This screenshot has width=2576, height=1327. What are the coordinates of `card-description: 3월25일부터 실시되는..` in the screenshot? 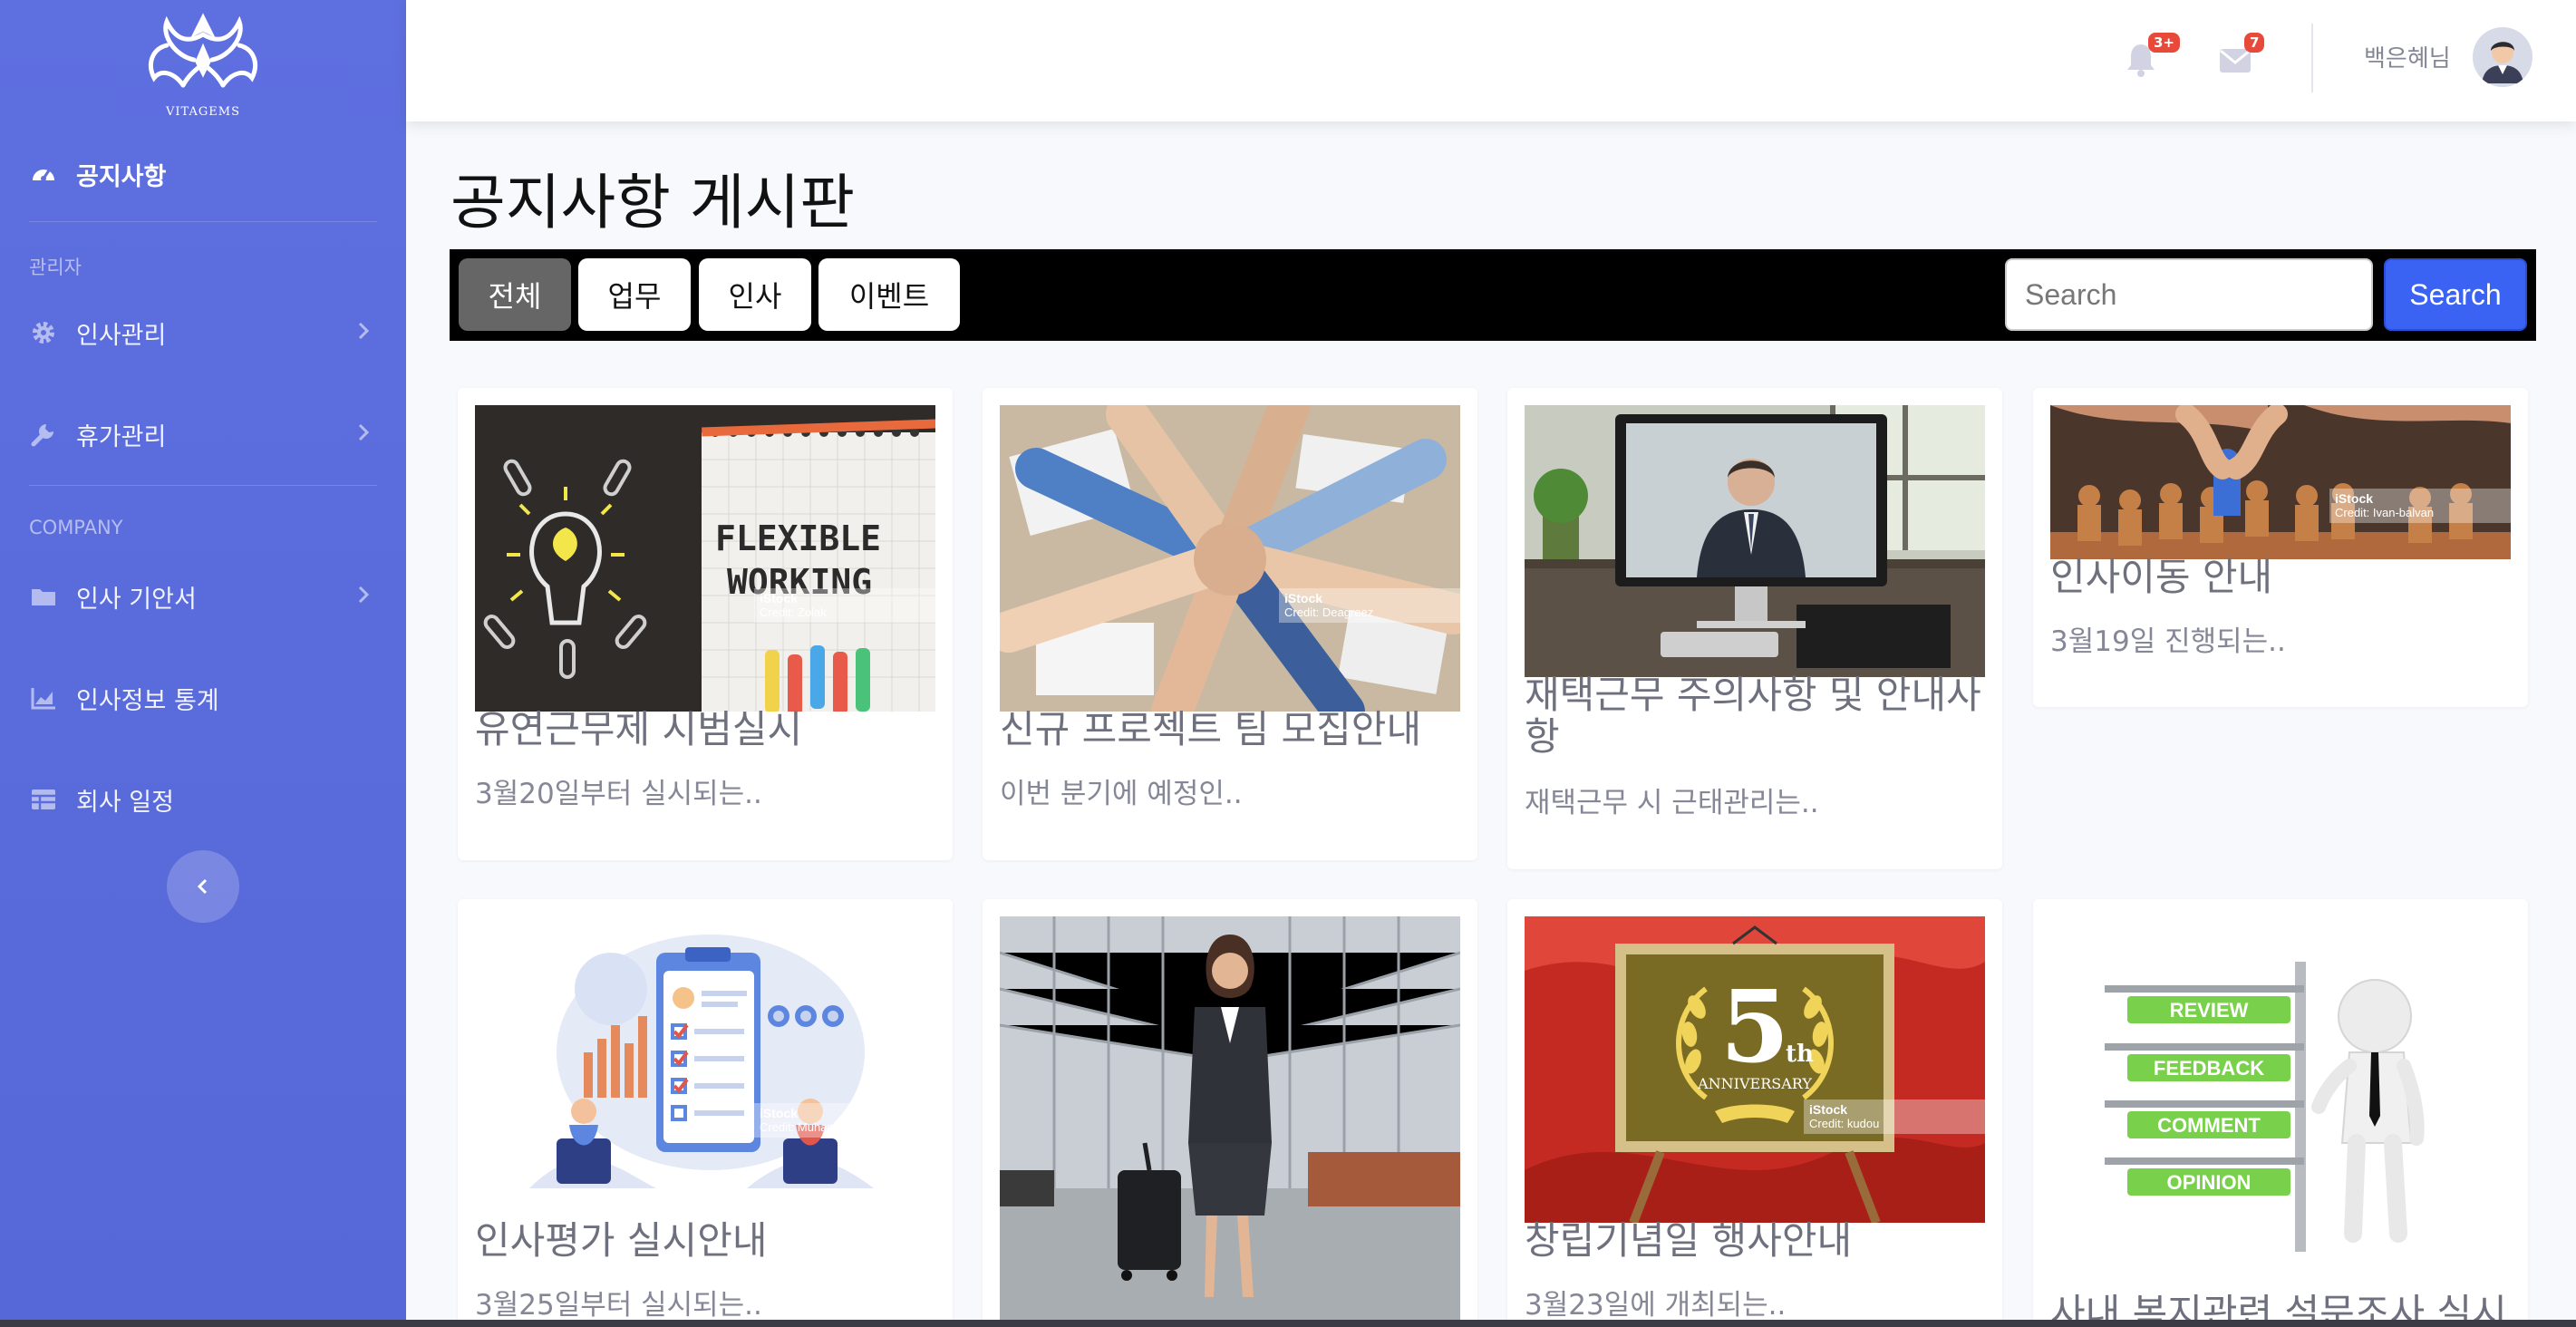 It's located at (618, 1305).